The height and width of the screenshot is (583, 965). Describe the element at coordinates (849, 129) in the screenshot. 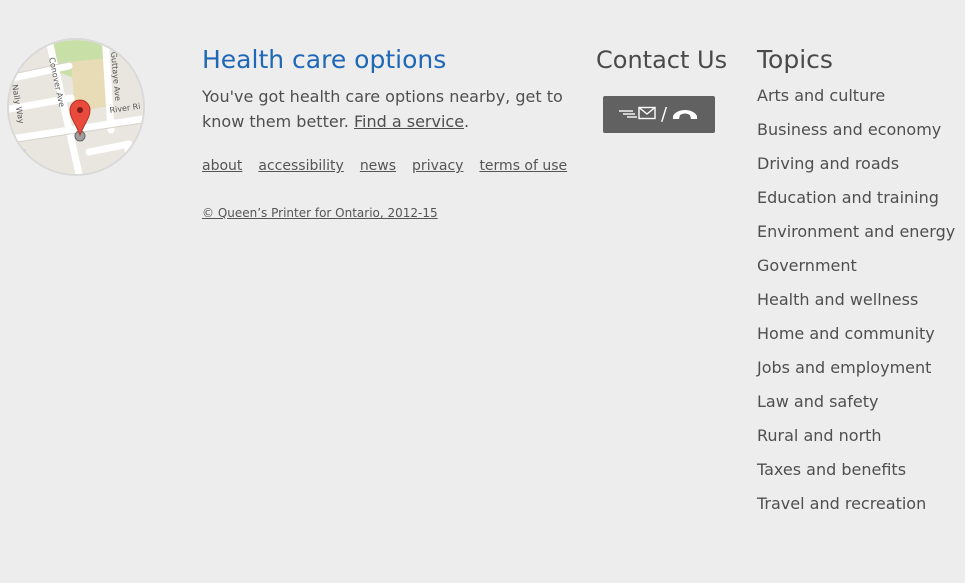

I see `topic-link: Business and economy` at that location.